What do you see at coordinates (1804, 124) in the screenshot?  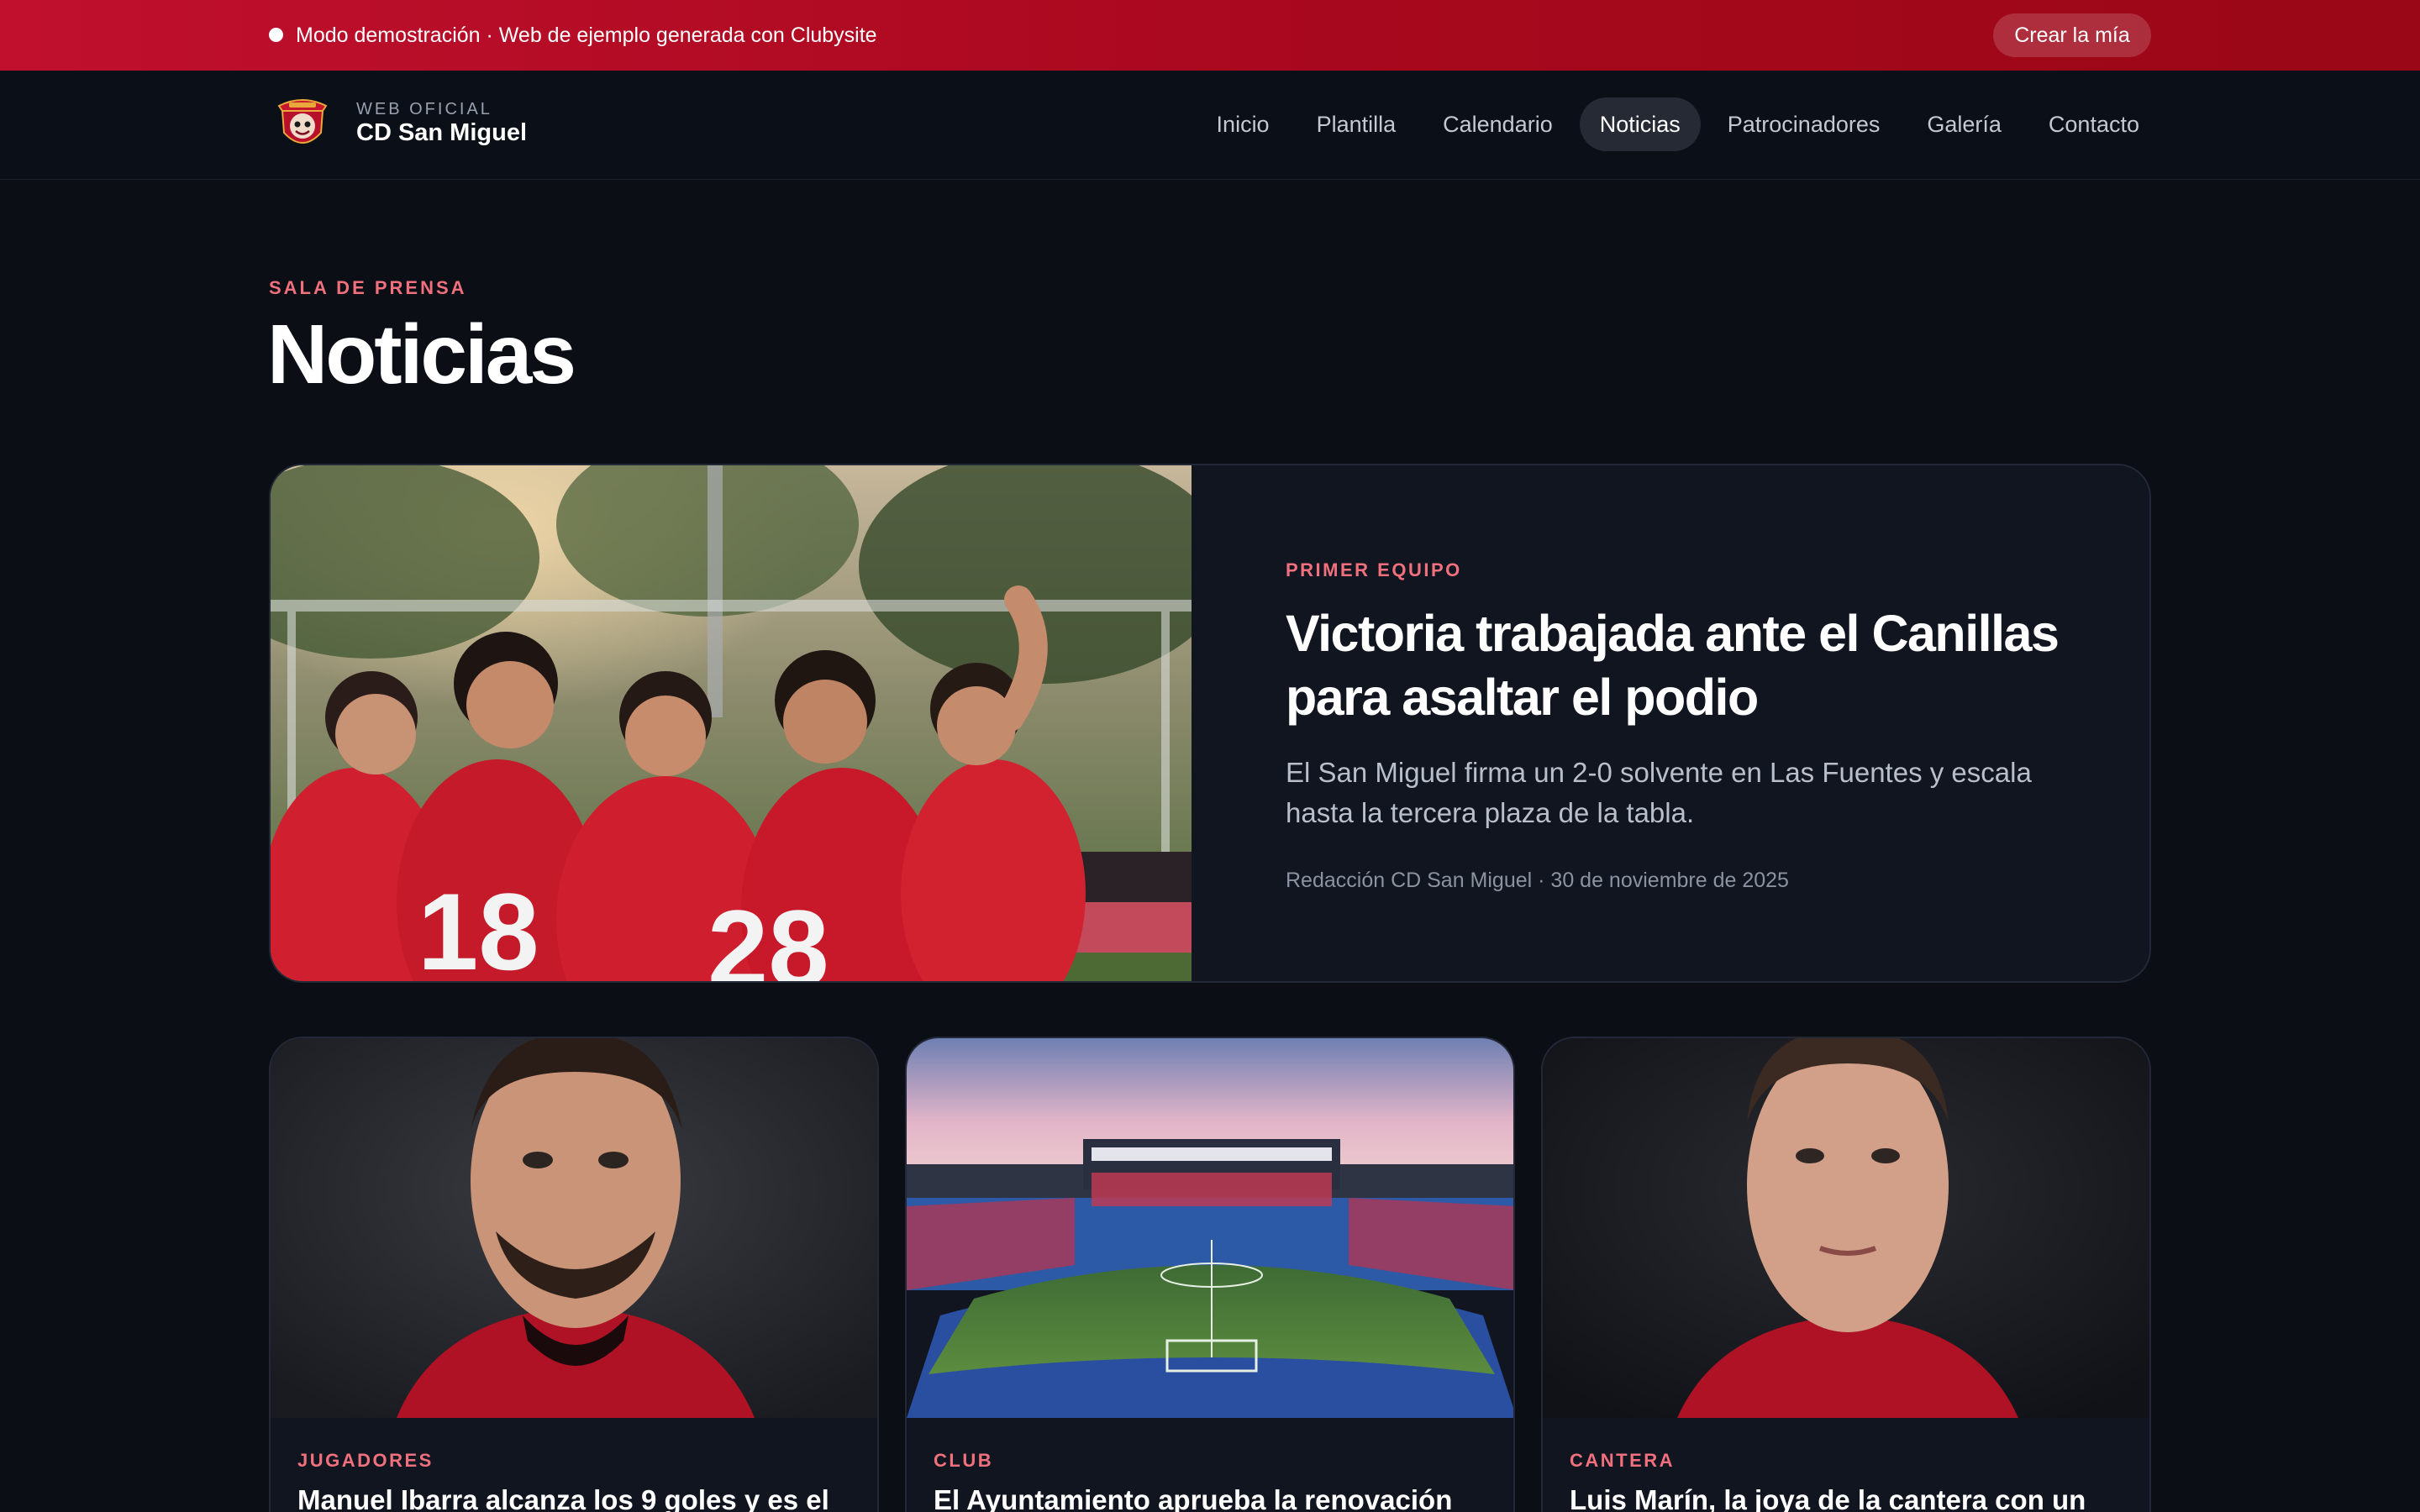 I see `nav-item-patrocinadores: Patrocinadores` at bounding box center [1804, 124].